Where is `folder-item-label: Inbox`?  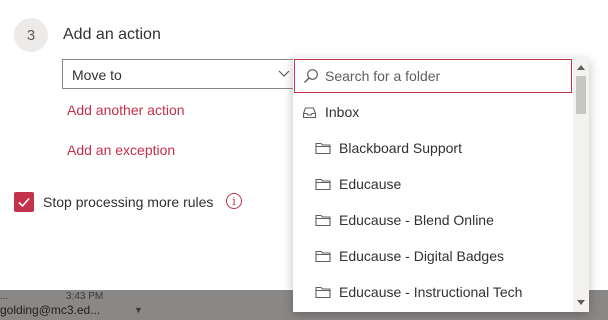 folder-item-label: Inbox is located at coordinates (342, 112).